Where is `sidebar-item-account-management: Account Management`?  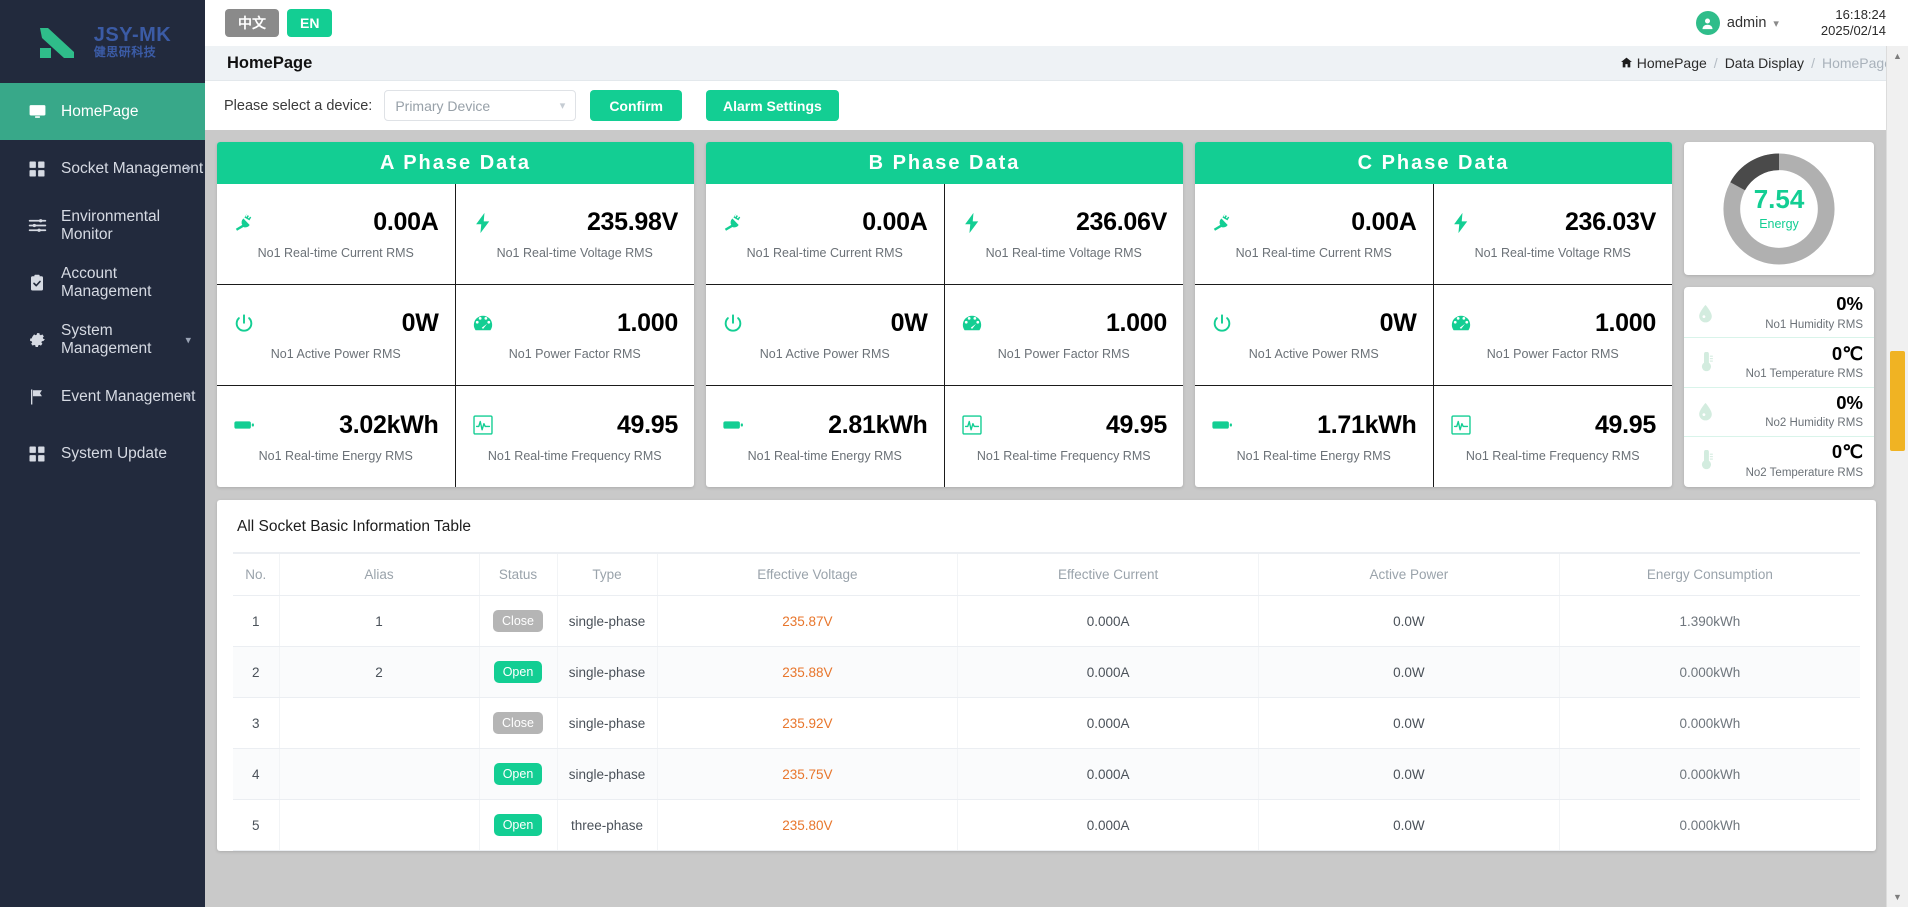
sidebar-item-account-management: Account Management is located at coordinates (102, 282).